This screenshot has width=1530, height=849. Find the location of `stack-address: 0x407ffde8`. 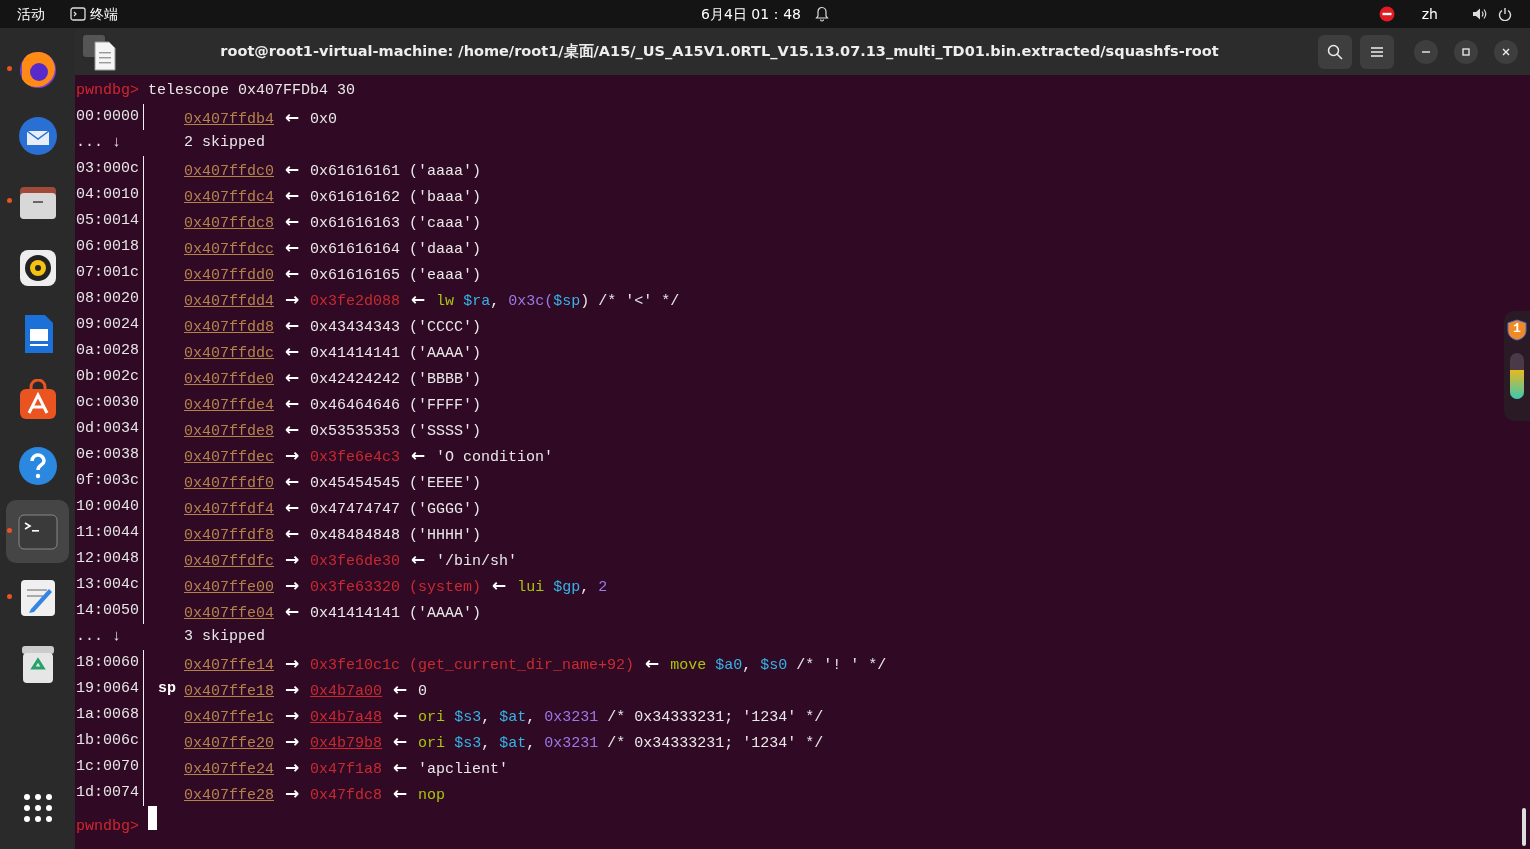

stack-address: 0x407ffde8 is located at coordinates (229, 431).